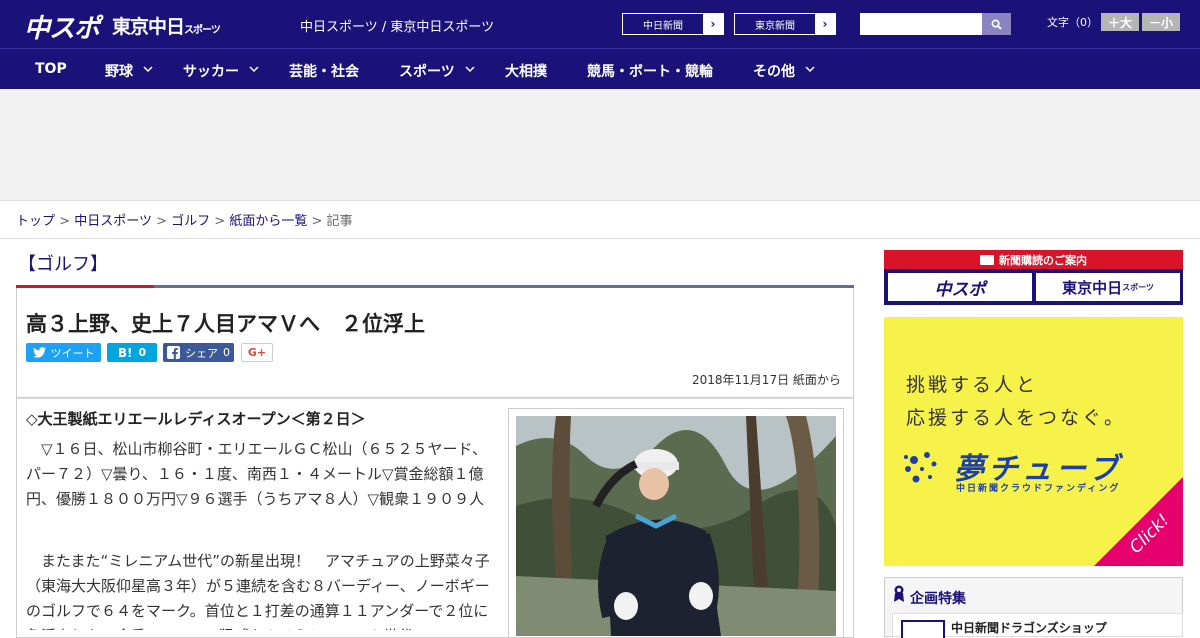  Describe the element at coordinates (196, 419) in the screenshot. I see `article-subhead: ◇大王製紙エリエールレディスオープン＜第２日＞` at that location.